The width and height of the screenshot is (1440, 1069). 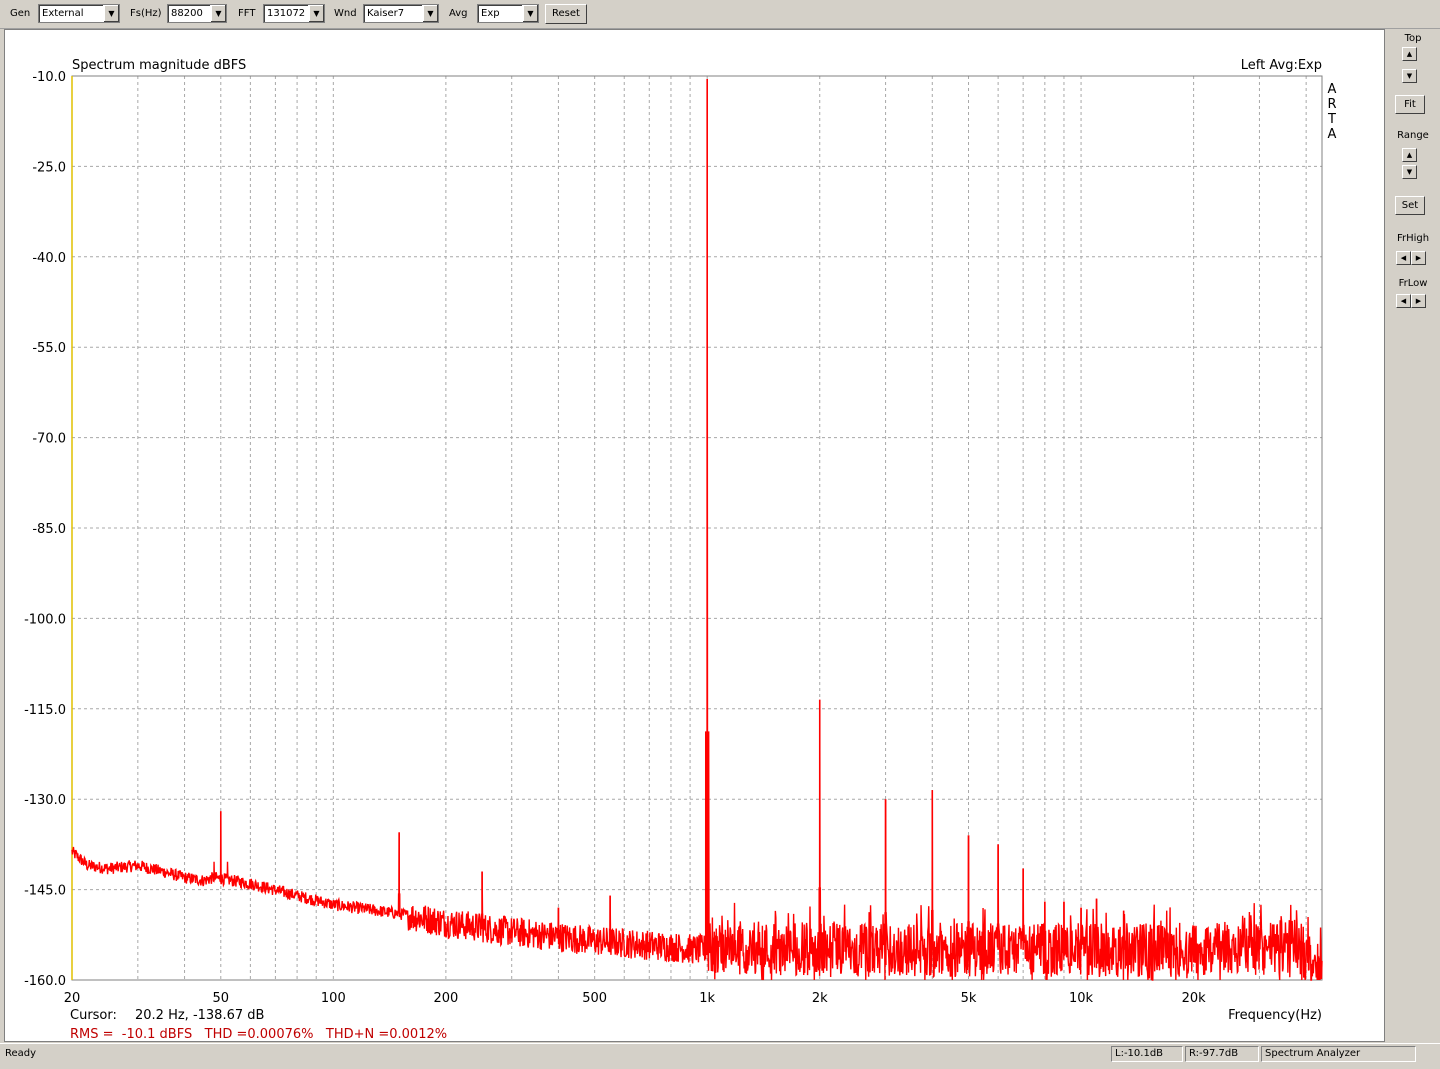 I want to click on x-axis-label: Frequency(Hz), so click(x=1275, y=1015).